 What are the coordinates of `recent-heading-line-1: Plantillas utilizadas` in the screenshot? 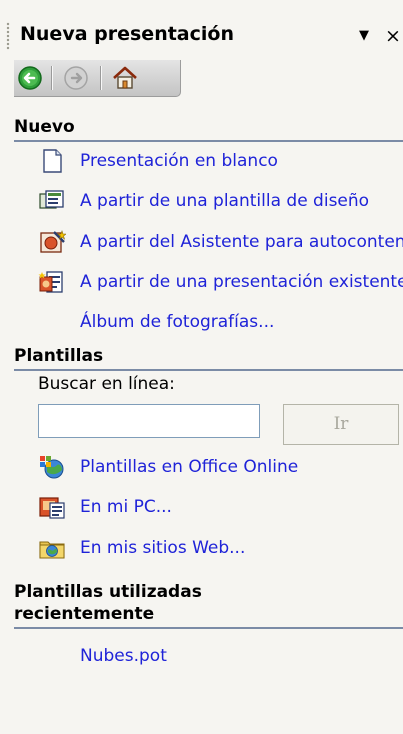 It's located at (108, 592).